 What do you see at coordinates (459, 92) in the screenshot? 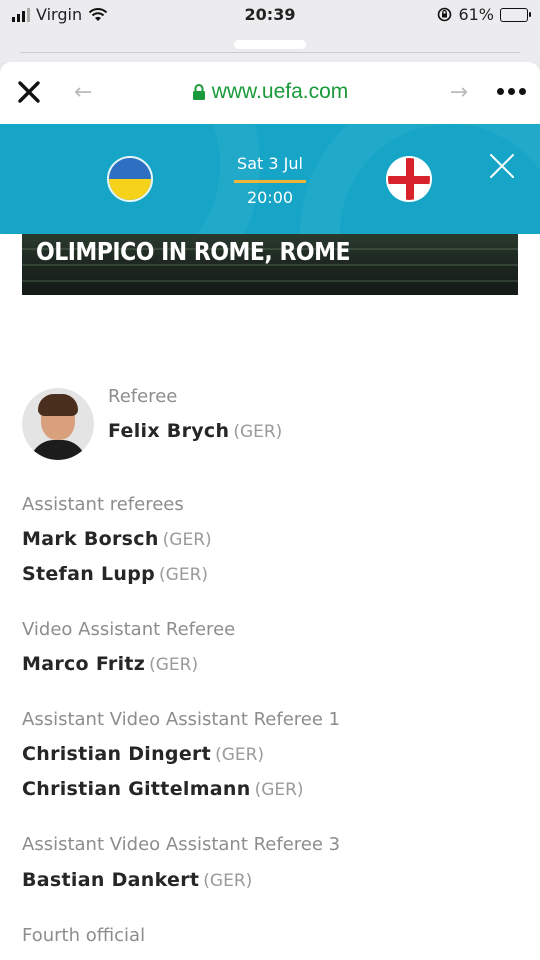
I see `forward-arrow-icon: →` at bounding box center [459, 92].